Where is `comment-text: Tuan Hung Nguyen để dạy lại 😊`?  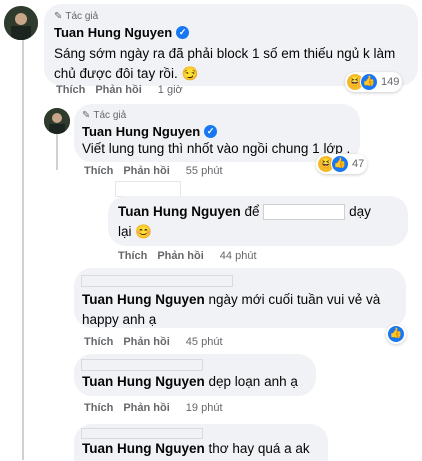
comment-text: Tuan Hung Nguyen để dạy lại 😊 is located at coordinates (244, 221).